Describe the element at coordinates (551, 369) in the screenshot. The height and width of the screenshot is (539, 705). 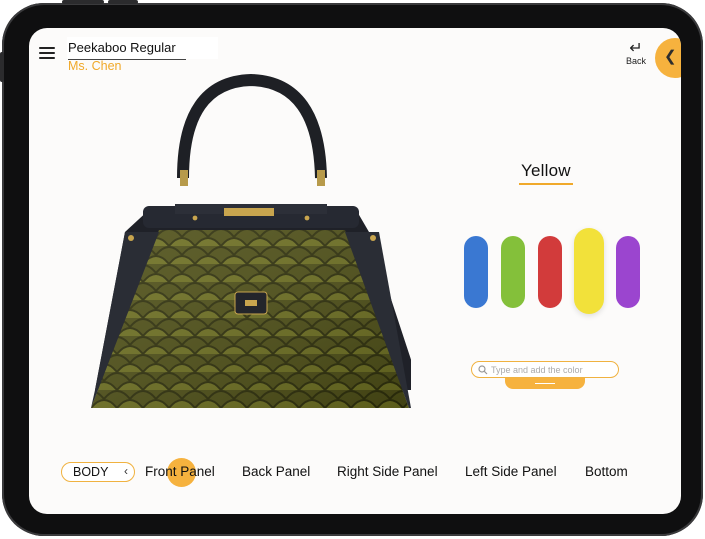
I see `color-search-input` at that location.